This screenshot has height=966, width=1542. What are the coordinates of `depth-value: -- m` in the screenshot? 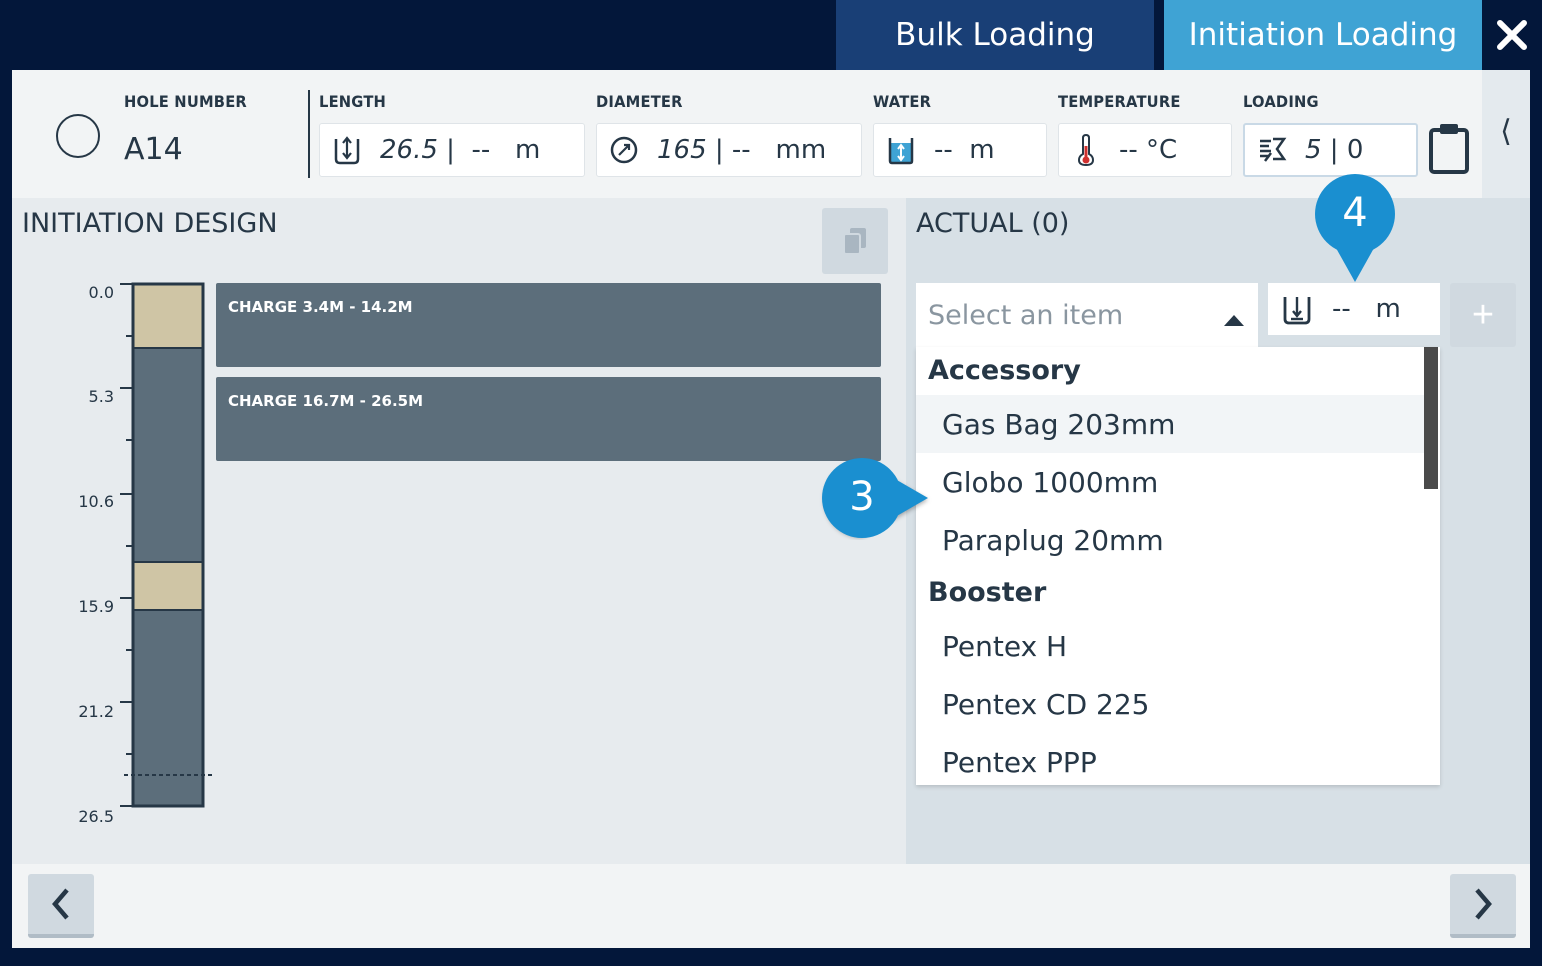 It's located at (1366, 309).